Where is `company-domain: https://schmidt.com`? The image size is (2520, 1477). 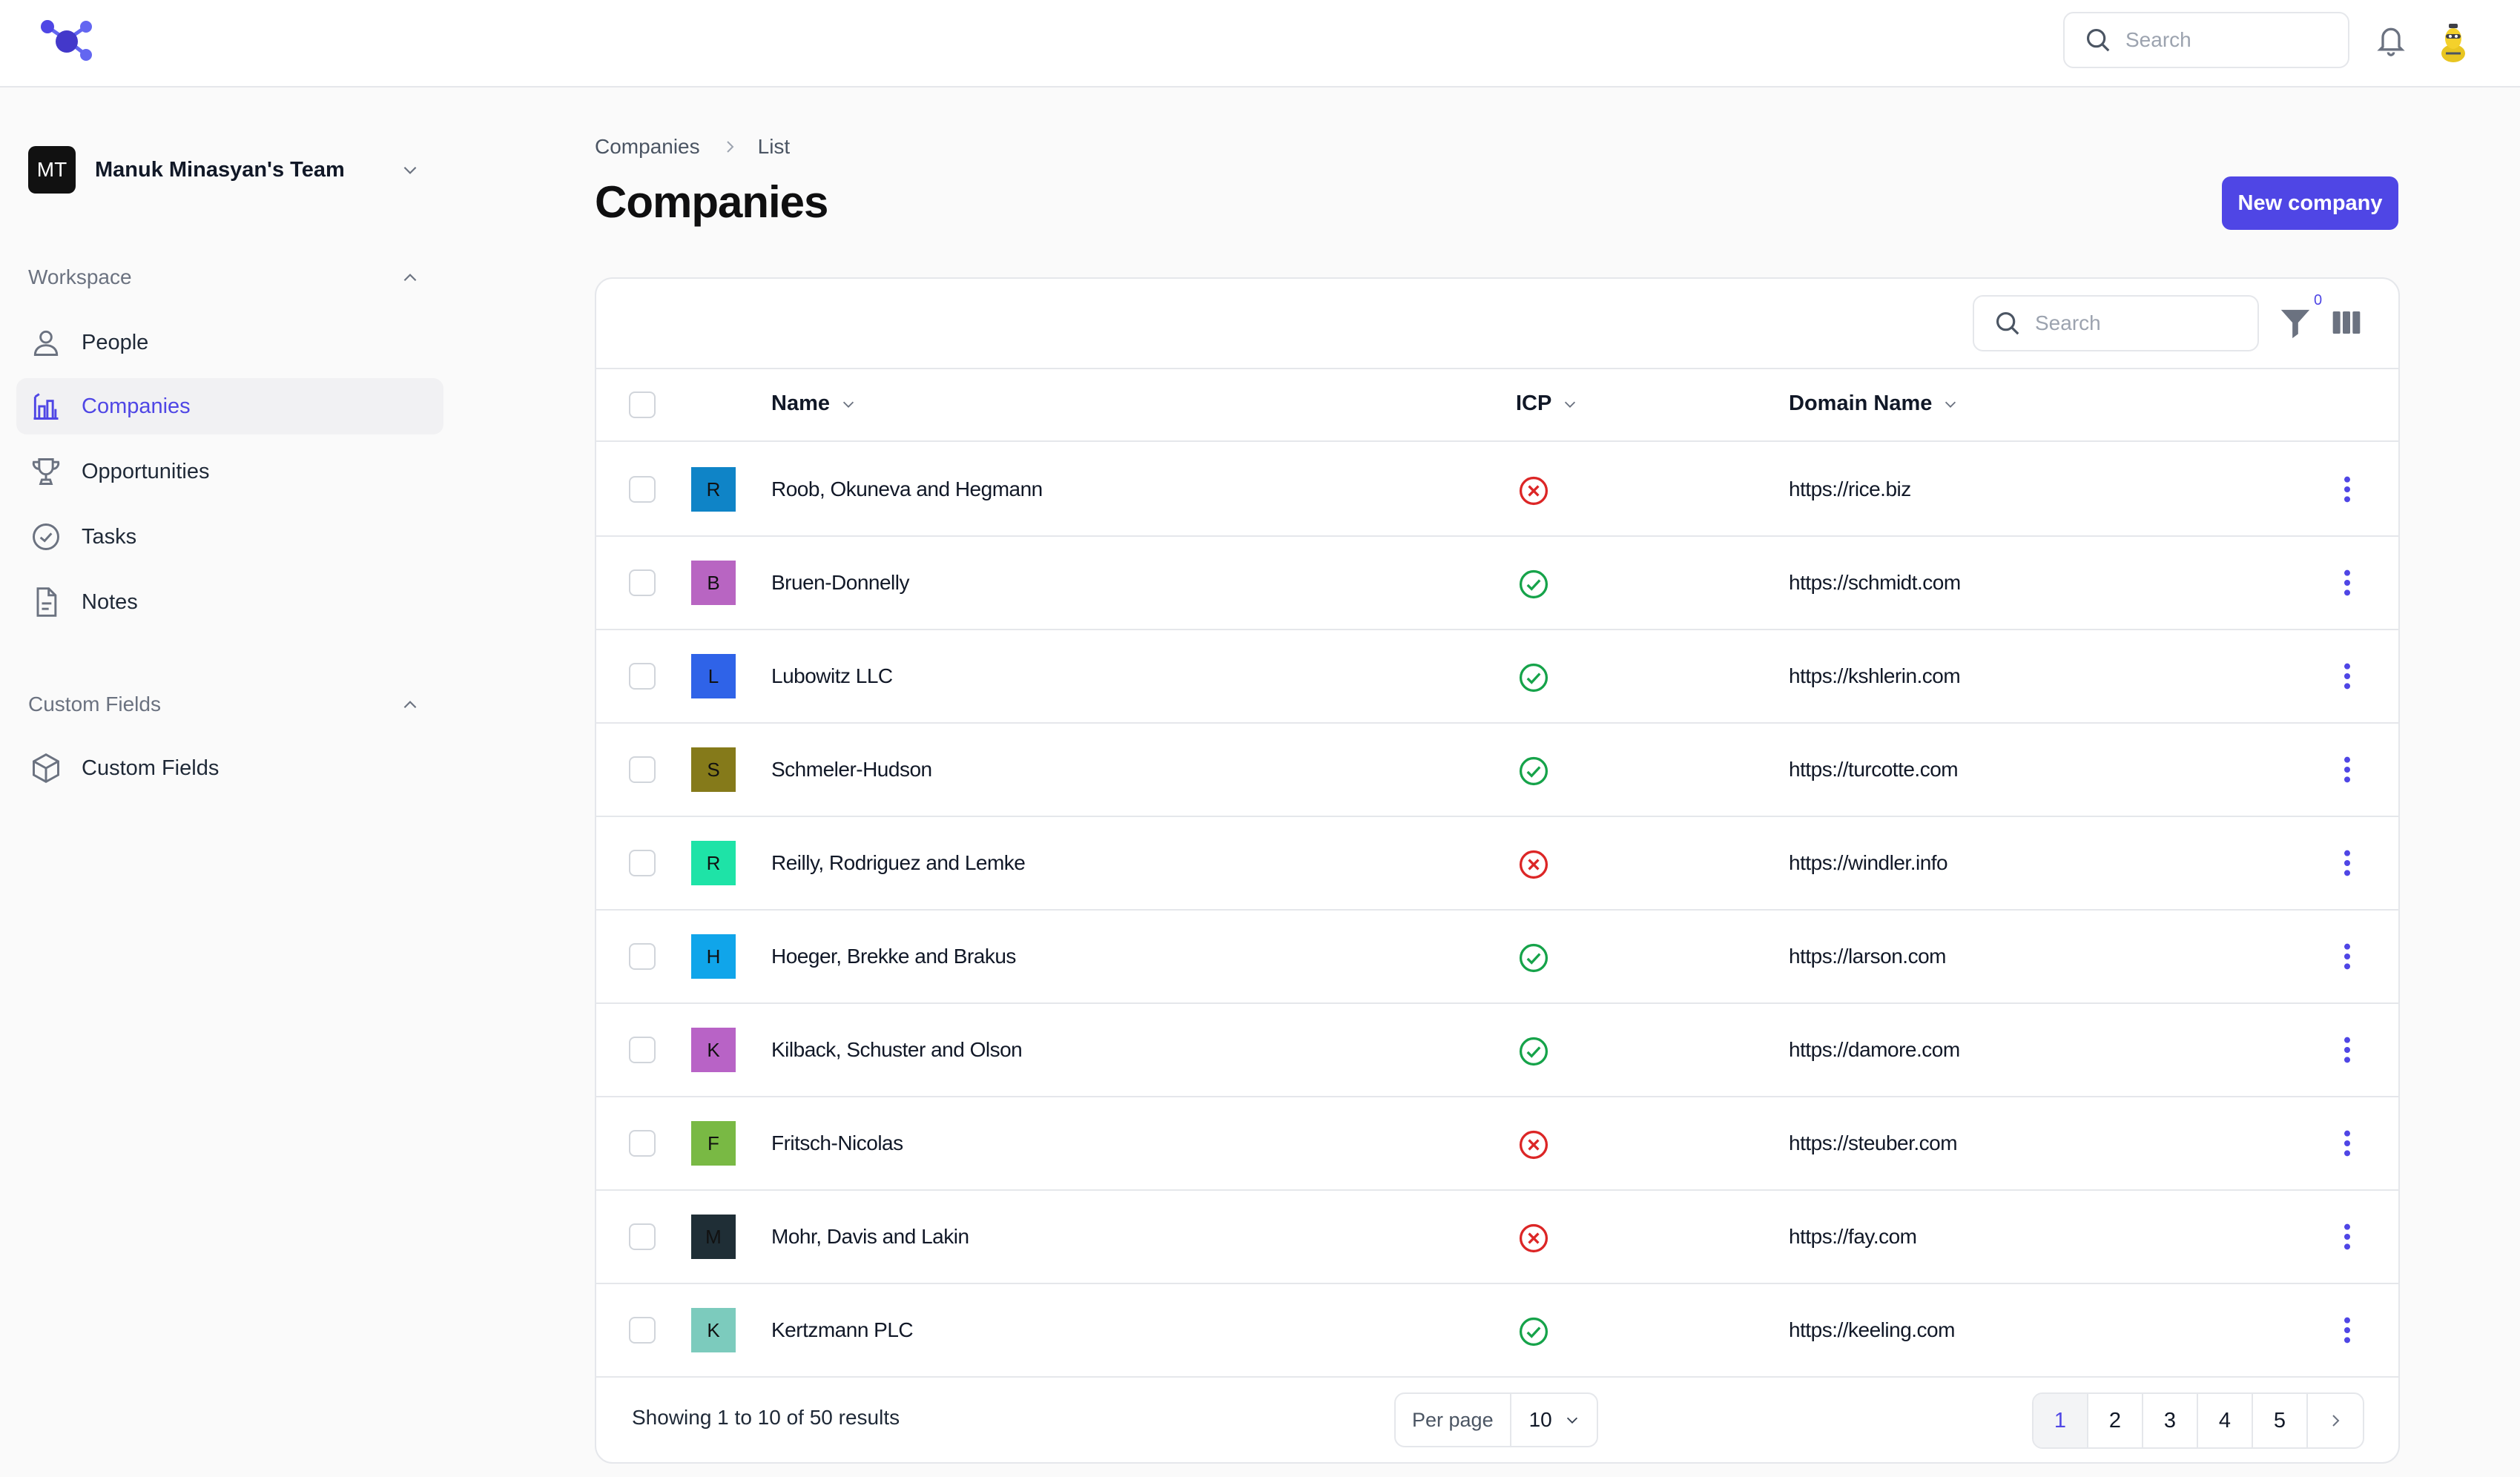
company-domain: https://schmidt.com is located at coordinates (1875, 583).